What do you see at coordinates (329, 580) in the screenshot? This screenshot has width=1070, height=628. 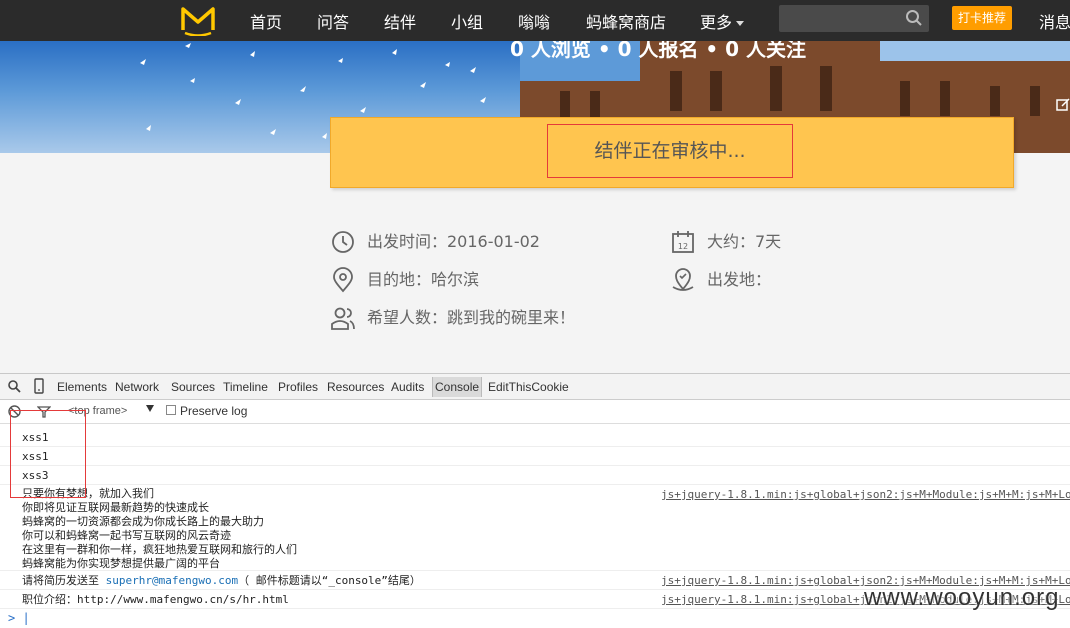 I see `resume-suffix: （ 邮件标题请以“_console”结尾）` at bounding box center [329, 580].